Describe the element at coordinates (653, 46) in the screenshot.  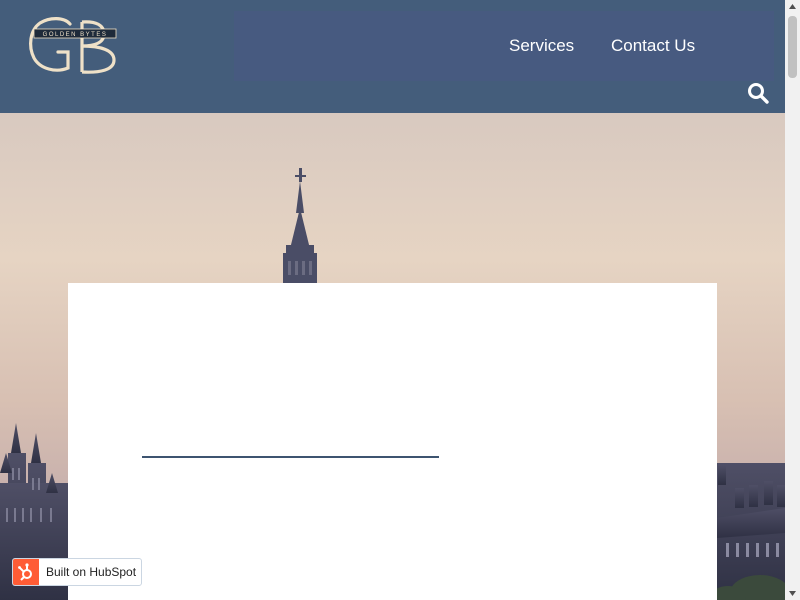
I see `nav-contact-us-link: Contact Us` at that location.